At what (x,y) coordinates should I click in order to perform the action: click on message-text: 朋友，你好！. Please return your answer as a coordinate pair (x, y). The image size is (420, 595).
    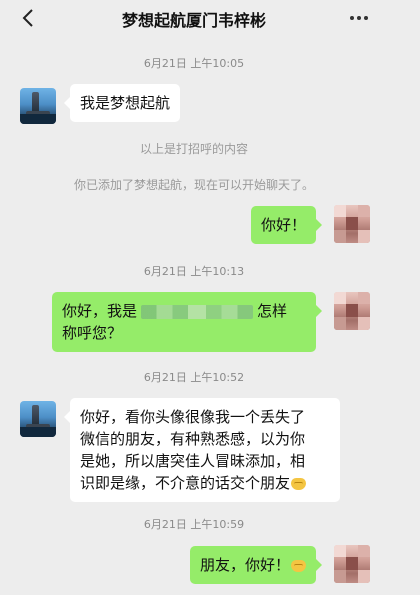
    Looking at the image, I should click on (244, 565).